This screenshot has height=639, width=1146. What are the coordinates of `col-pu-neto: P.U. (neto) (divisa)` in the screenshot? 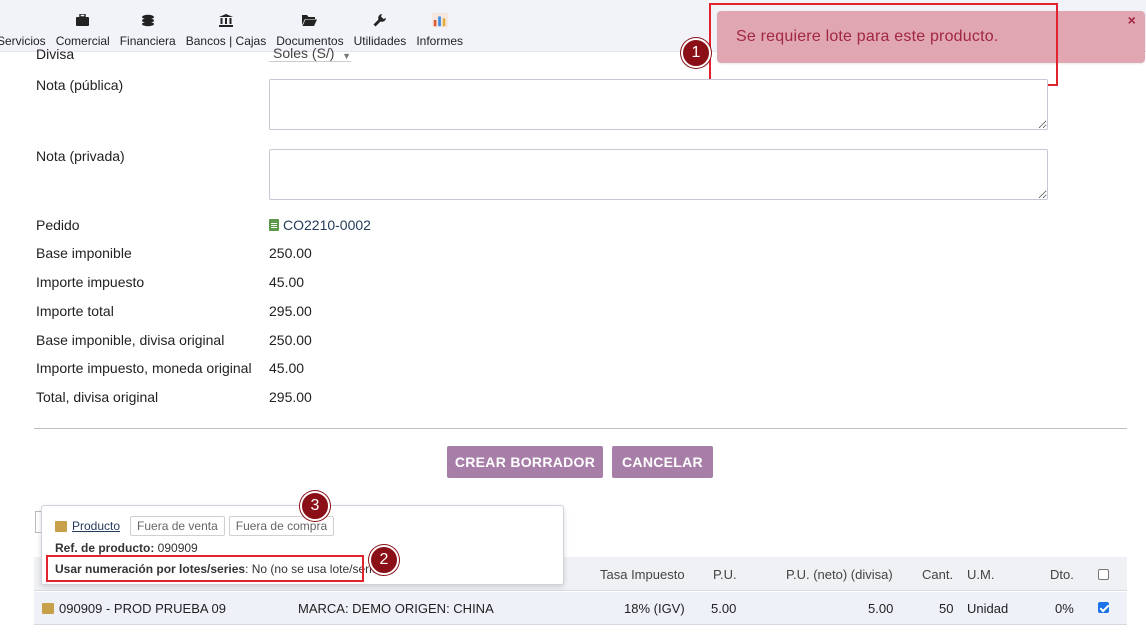 It's located at (839, 574).